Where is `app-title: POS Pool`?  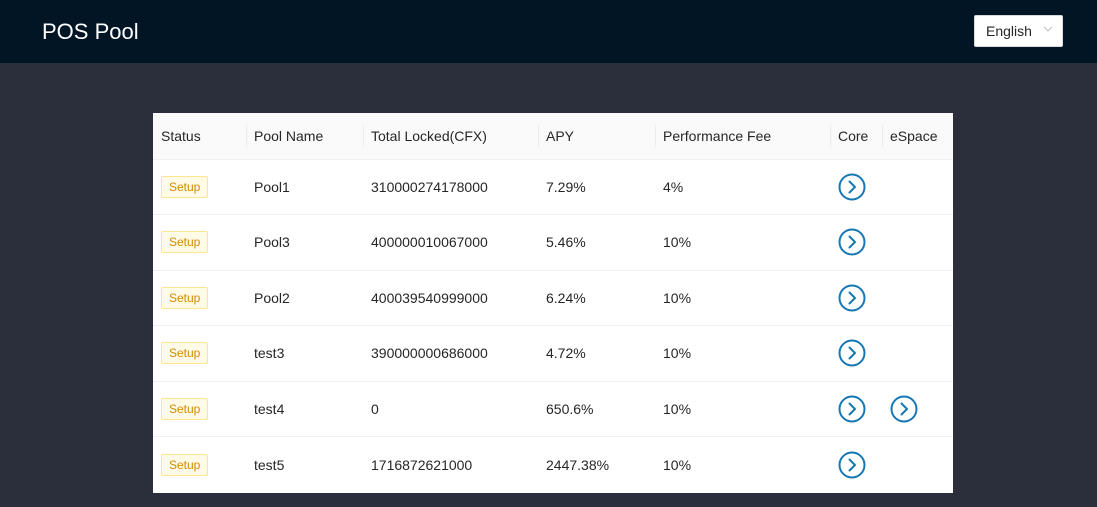
app-title: POS Pool is located at coordinates (90, 31).